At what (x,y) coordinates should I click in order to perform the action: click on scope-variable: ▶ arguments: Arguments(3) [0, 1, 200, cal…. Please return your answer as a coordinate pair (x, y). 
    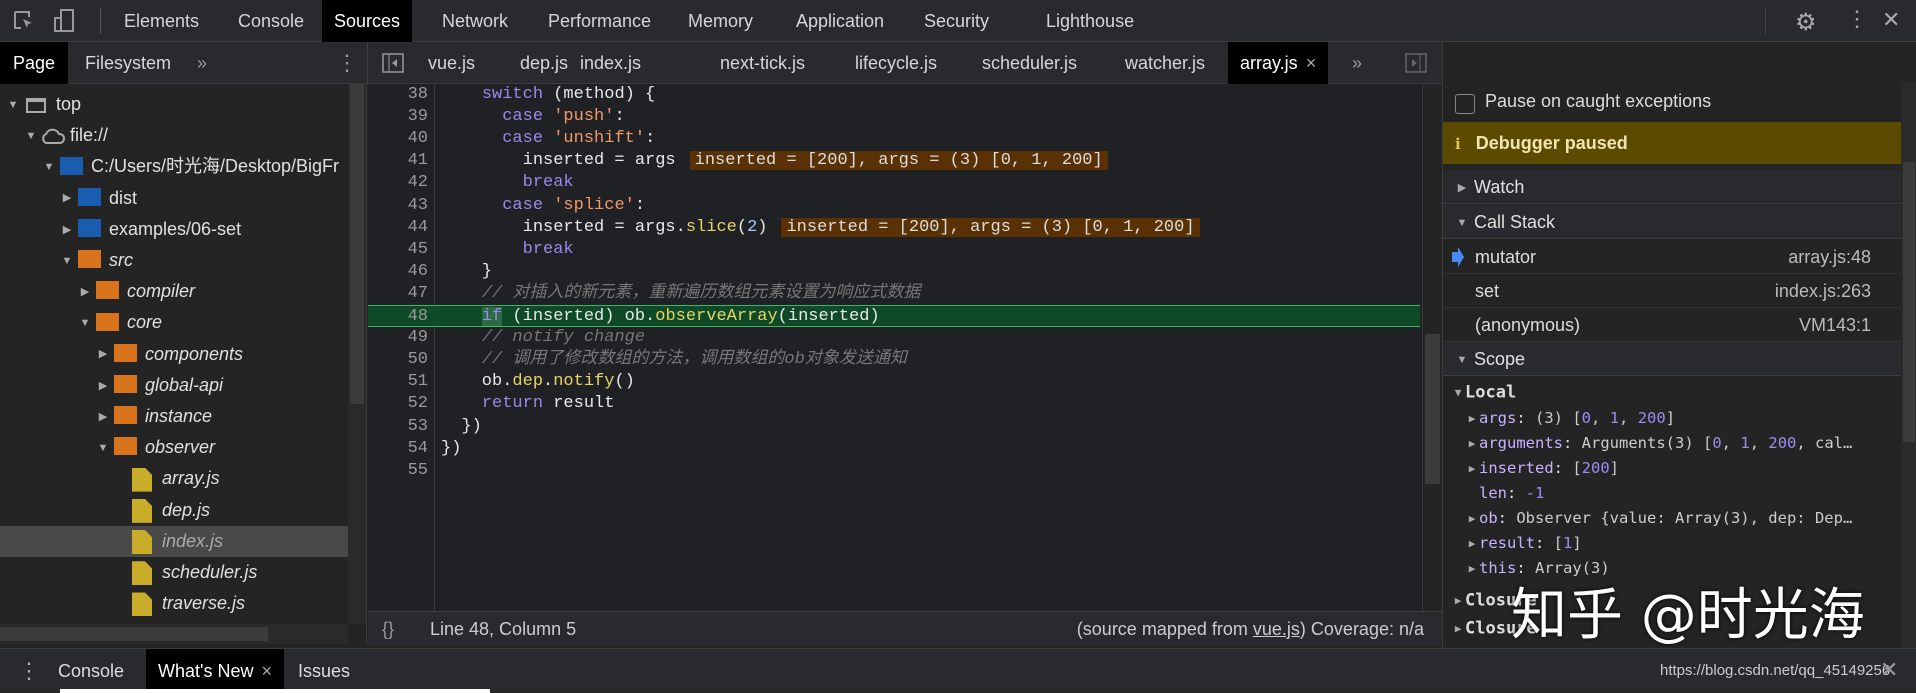
    Looking at the image, I should click on (1672, 443).